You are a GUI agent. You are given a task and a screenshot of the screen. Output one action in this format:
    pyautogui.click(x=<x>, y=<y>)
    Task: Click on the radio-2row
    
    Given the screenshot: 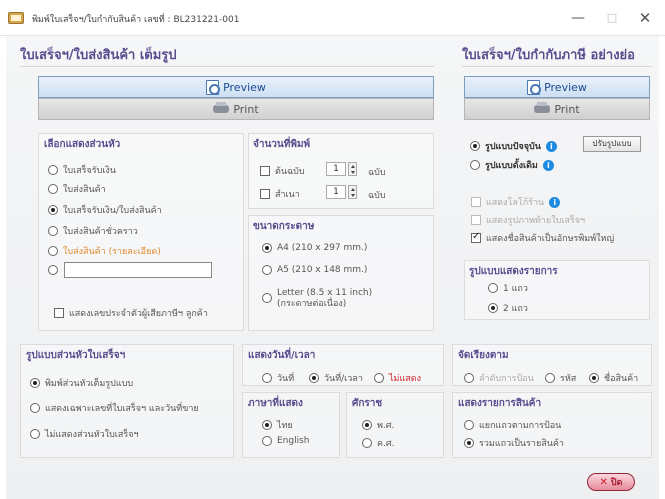 What is the action you would take?
    pyautogui.click(x=493, y=308)
    